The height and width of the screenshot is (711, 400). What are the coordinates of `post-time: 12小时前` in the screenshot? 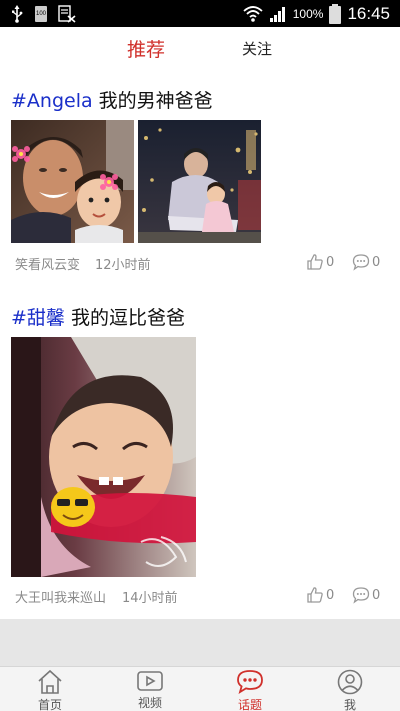 It's located at (123, 265).